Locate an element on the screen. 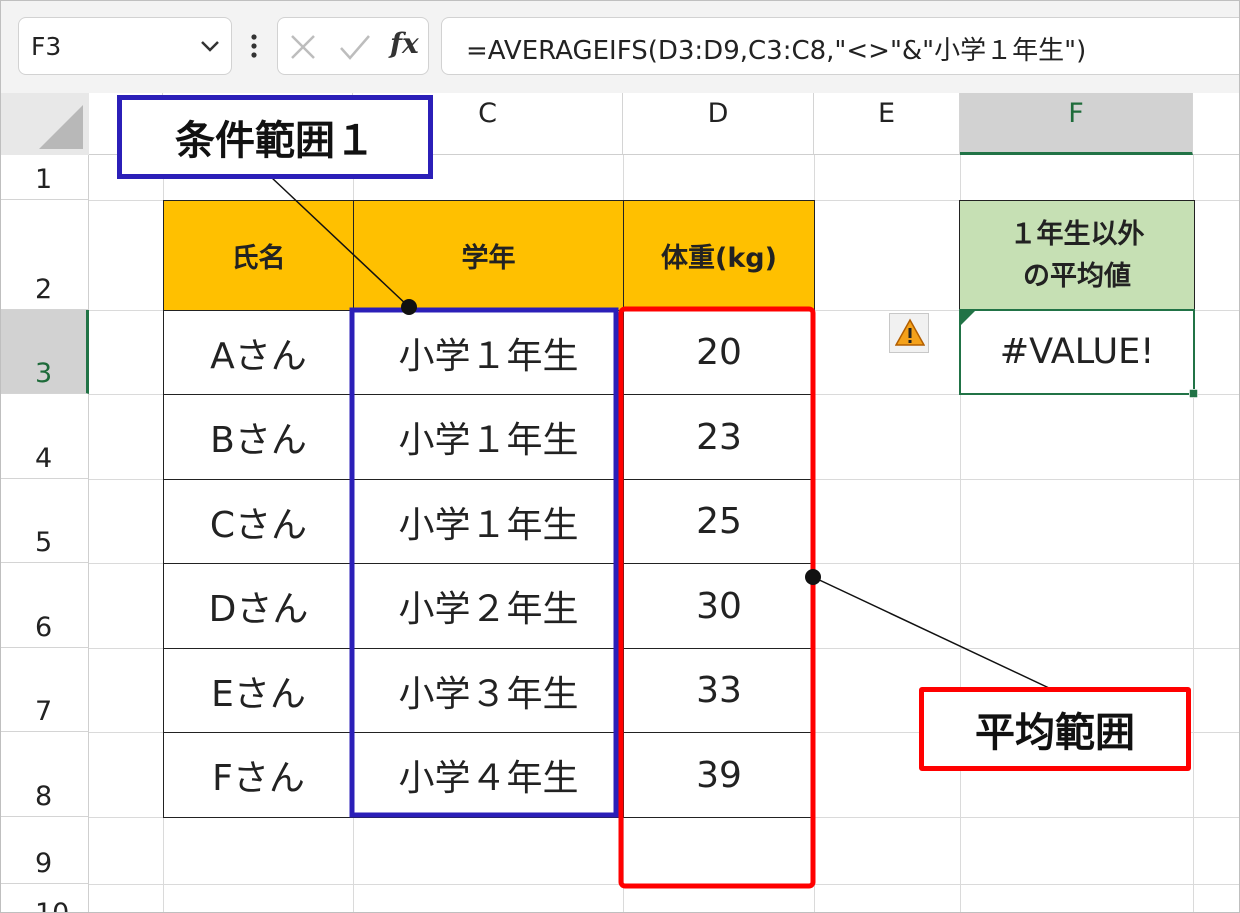  row-header-4: 4 is located at coordinates (45, 436).